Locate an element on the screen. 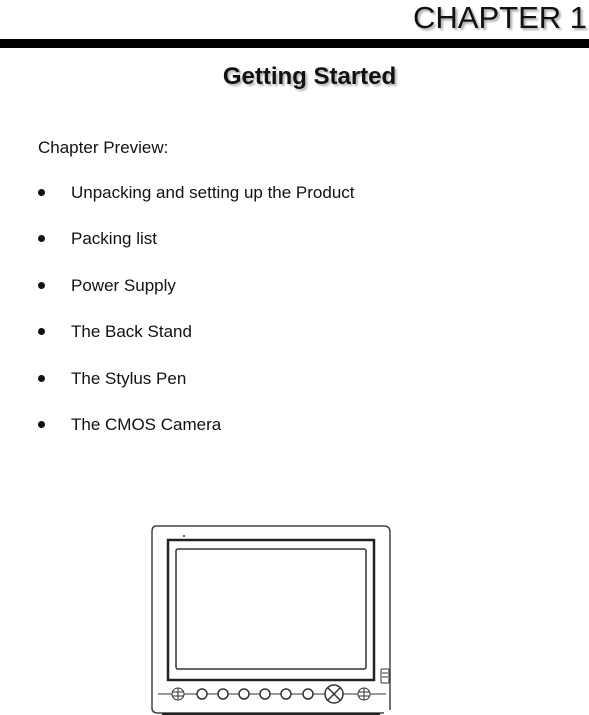 The height and width of the screenshot is (715, 589). chapter-preview-label: Chapter Preview: is located at coordinates (103, 147).